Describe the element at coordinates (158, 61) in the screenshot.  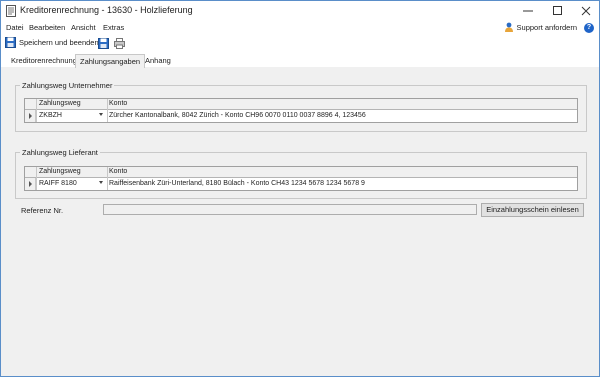
I see `tab-anhang: Anhang` at that location.